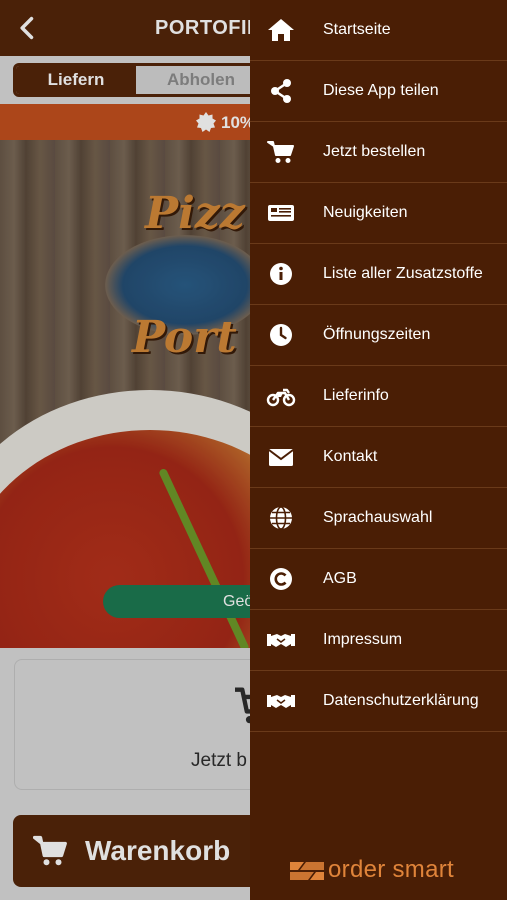 Image resolution: width=507 pixels, height=900 pixels. Describe the element at coordinates (363, 639) in the screenshot. I see `menu-item-label: Impressum` at that location.